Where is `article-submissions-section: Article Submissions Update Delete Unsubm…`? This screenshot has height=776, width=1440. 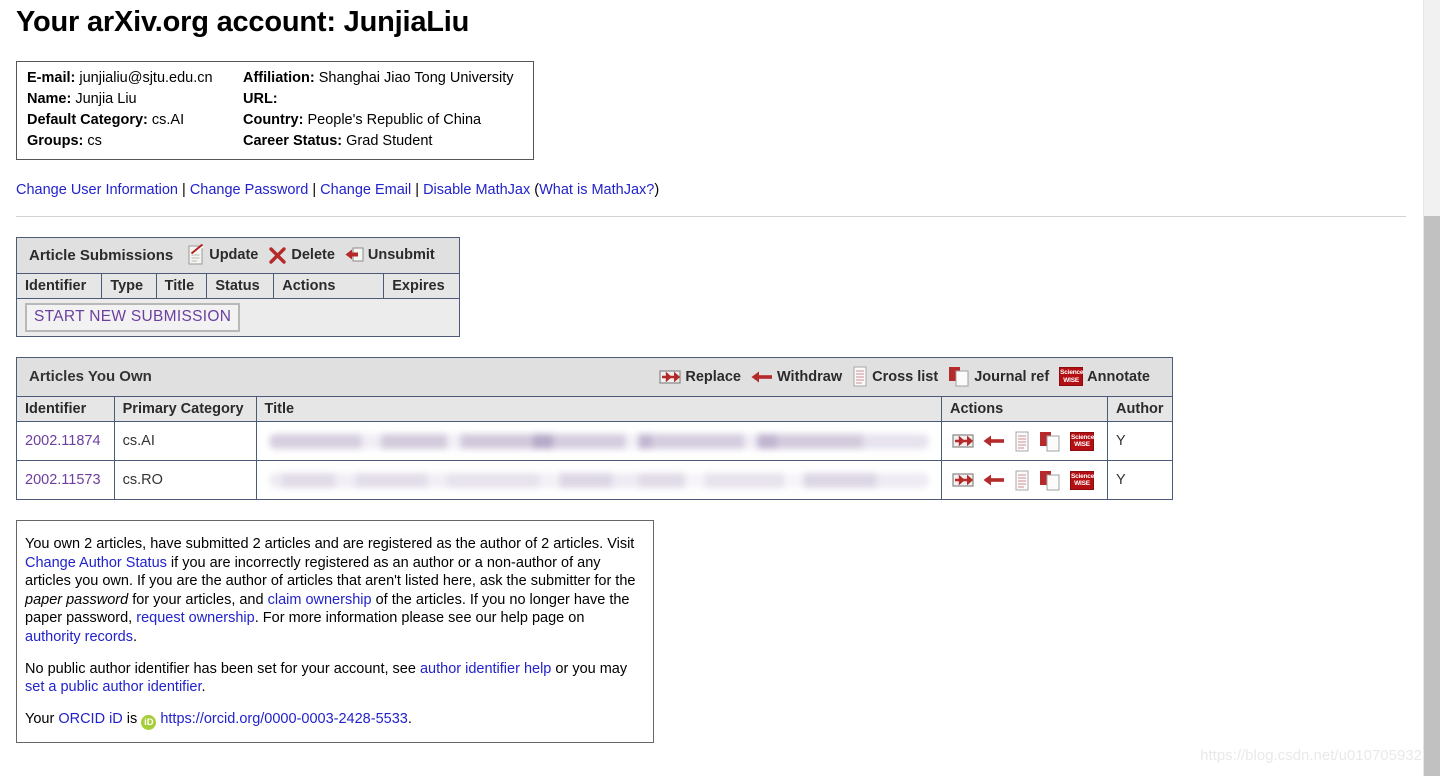
article-submissions-section: Article Submissions Update Delete Unsubm… is located at coordinates (710, 287).